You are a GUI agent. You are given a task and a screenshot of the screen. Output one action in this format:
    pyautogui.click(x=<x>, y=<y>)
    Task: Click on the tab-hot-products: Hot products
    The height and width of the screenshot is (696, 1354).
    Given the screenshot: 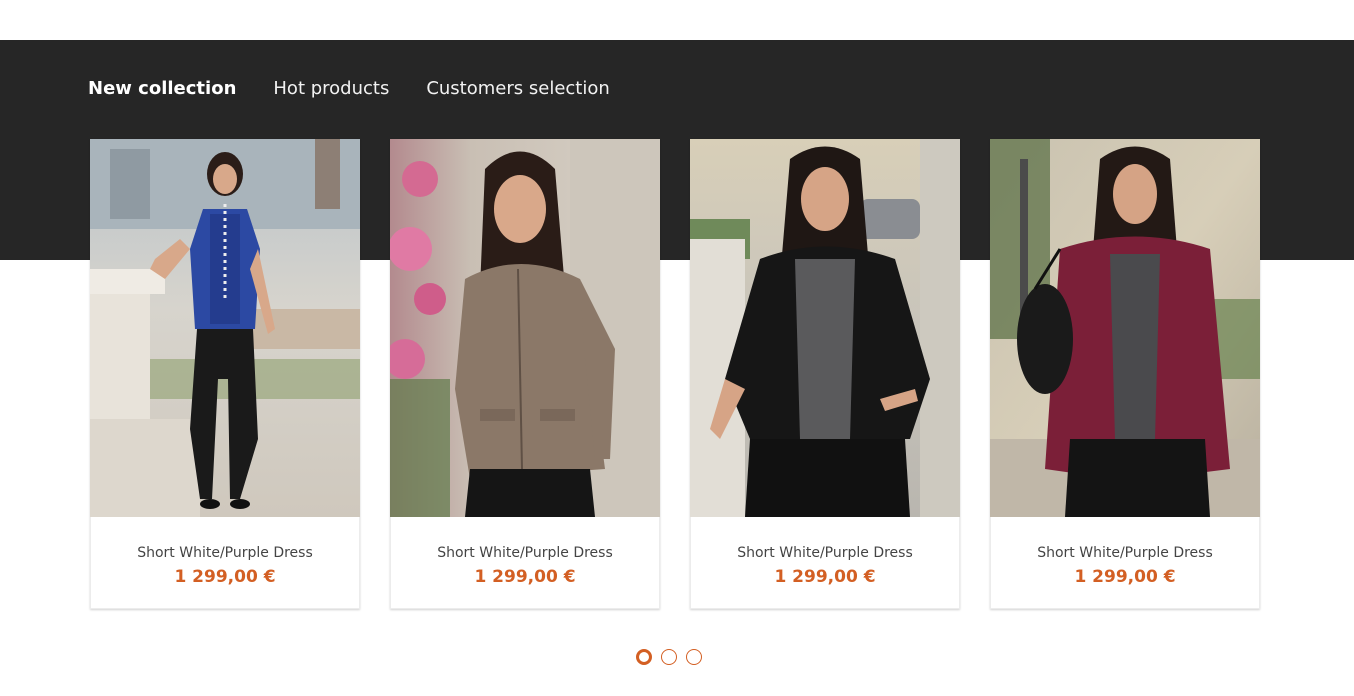 What is the action you would take?
    pyautogui.click(x=331, y=88)
    